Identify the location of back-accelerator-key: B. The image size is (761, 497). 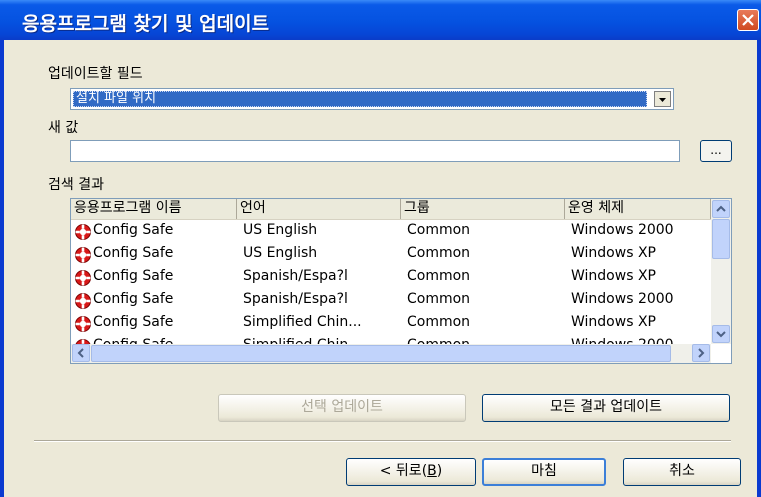
(432, 471).